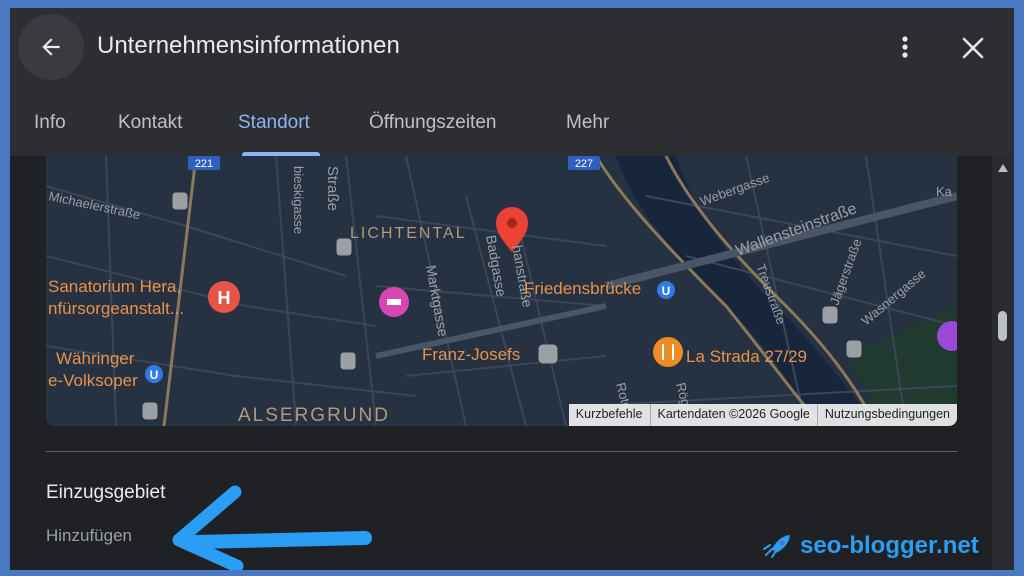 The height and width of the screenshot is (576, 1024). I want to click on watermark-text: seo-blogger.net, so click(889, 545).